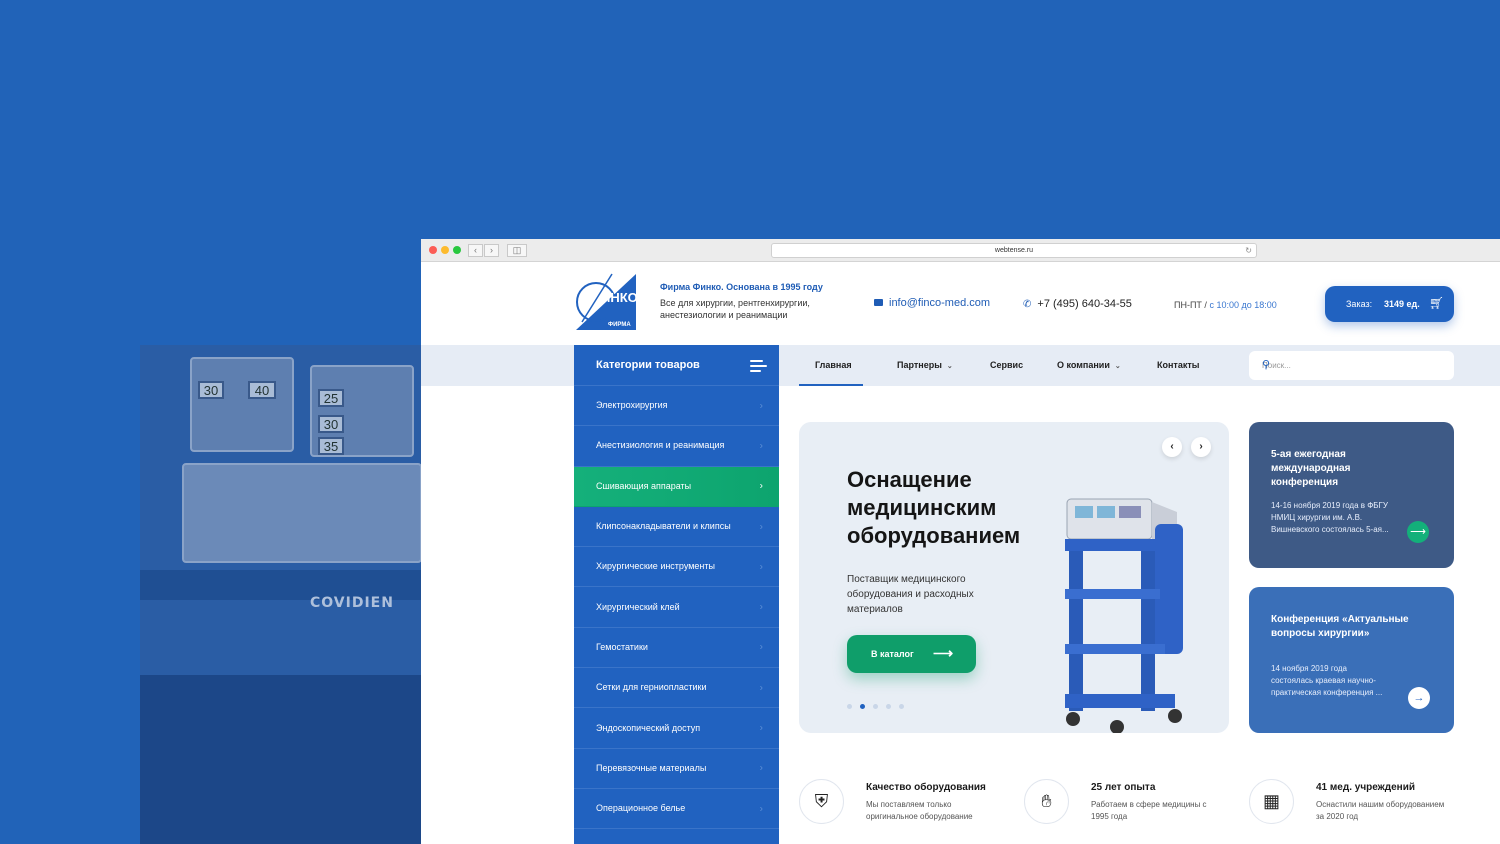 The height and width of the screenshot is (844, 1500). I want to click on slider-next-icon: ›, so click(1201, 447).